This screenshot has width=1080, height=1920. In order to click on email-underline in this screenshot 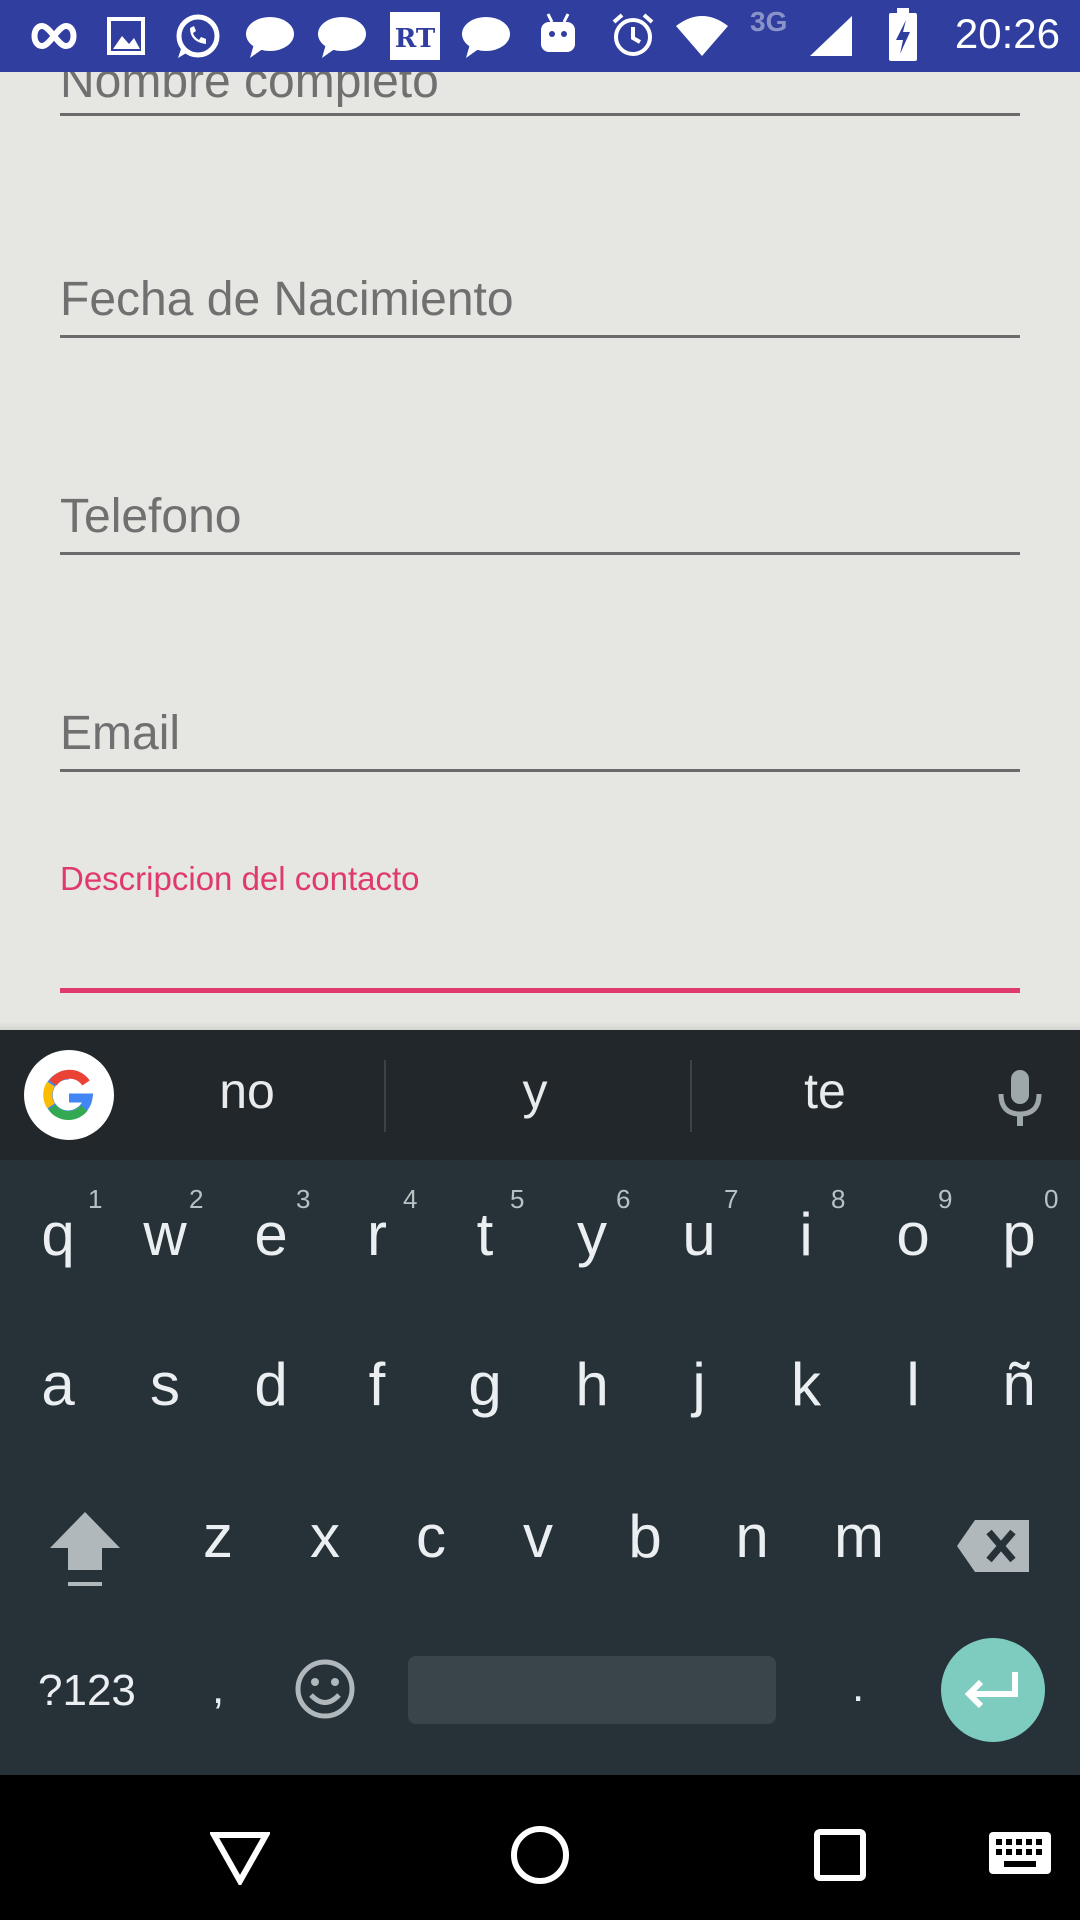, I will do `click(540, 770)`.